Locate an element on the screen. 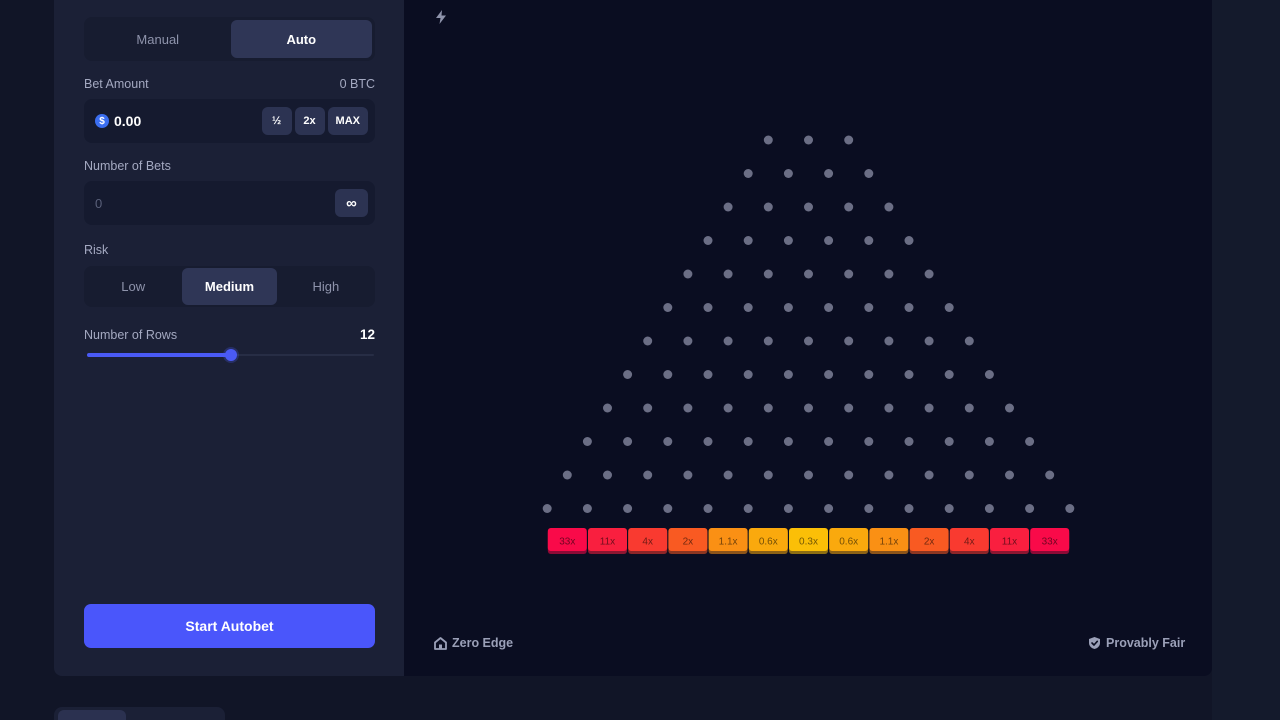 The width and height of the screenshot is (1280, 720). bet-amount-input: 0.00 is located at coordinates (186, 121).